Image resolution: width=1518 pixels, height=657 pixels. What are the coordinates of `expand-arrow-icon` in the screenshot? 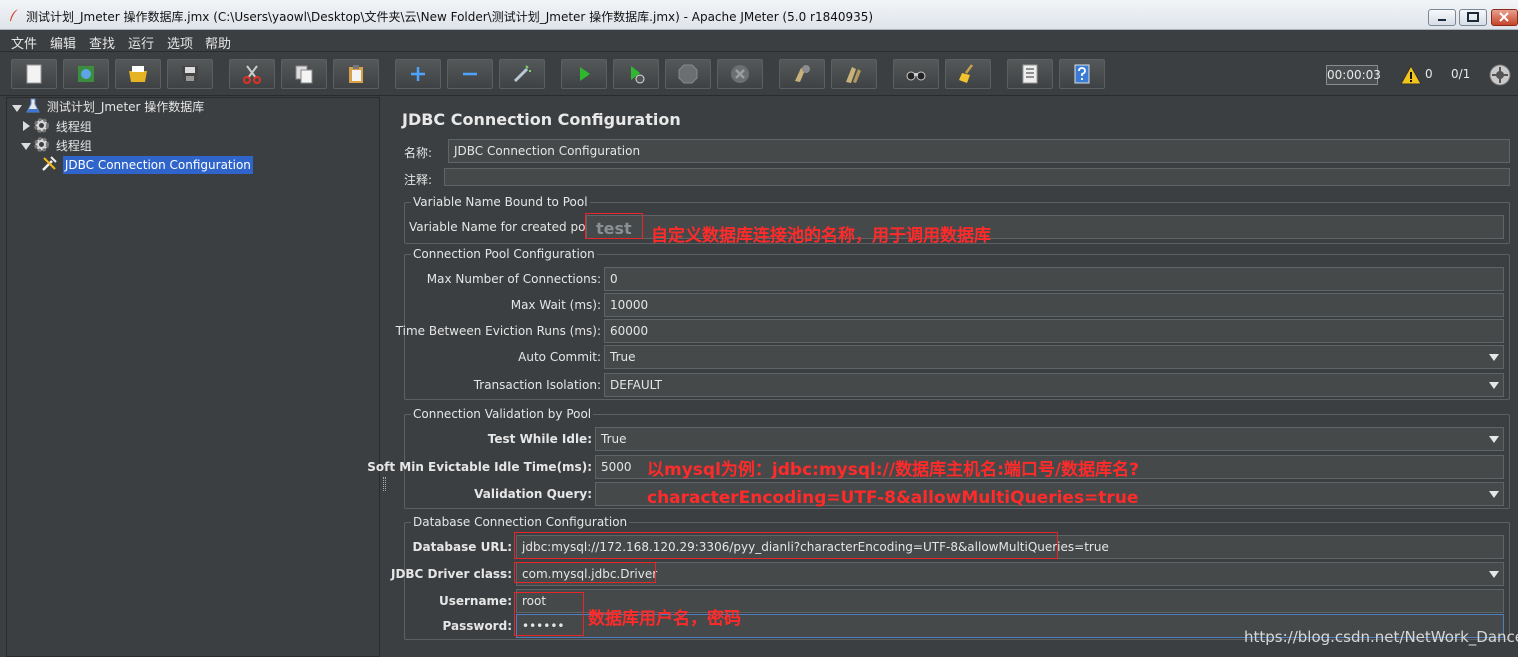 It's located at (26, 126).